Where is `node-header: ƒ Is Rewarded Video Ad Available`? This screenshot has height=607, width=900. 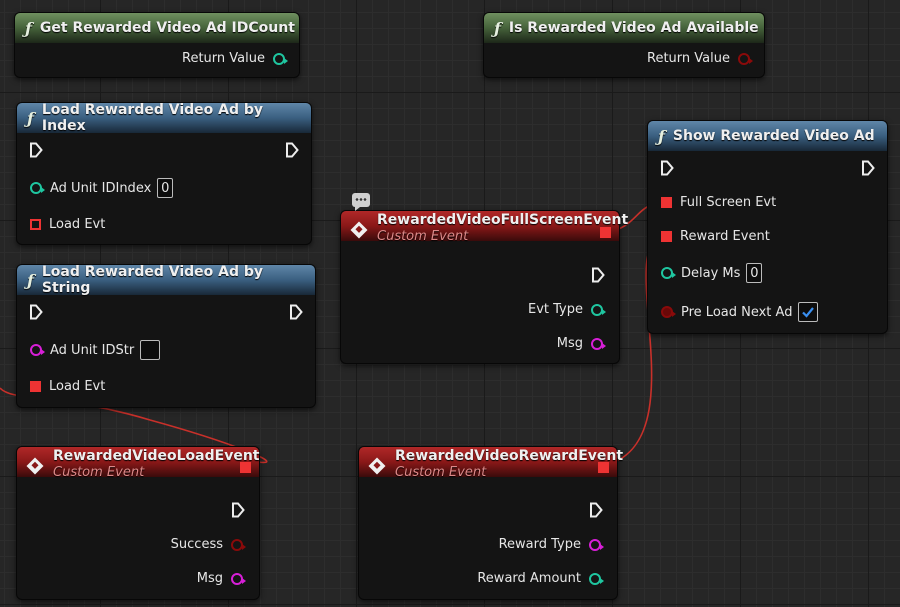
node-header: ƒ Is Rewarded Video Ad Available is located at coordinates (624, 28).